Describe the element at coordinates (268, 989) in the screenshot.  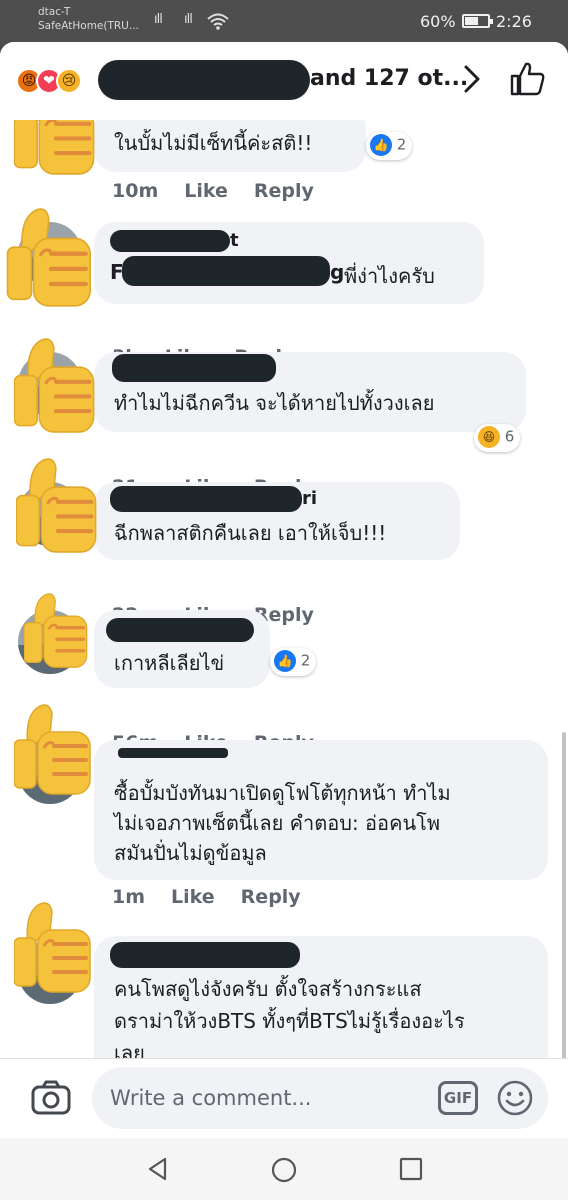
I see `comment-text-line-1: คนโพสดูไง่จังครับ ตั้งใจสร้างกระแส` at that location.